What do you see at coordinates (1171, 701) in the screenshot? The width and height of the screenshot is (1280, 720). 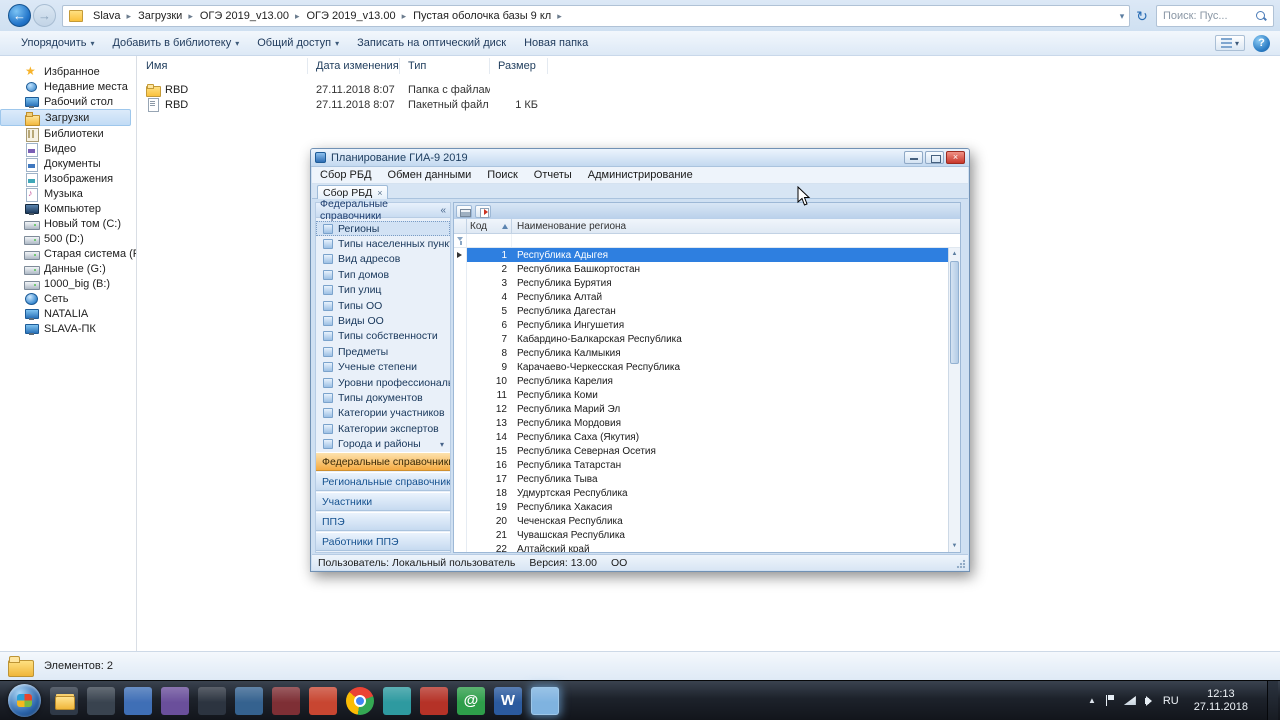 I see `language-indicator: RU` at bounding box center [1171, 701].